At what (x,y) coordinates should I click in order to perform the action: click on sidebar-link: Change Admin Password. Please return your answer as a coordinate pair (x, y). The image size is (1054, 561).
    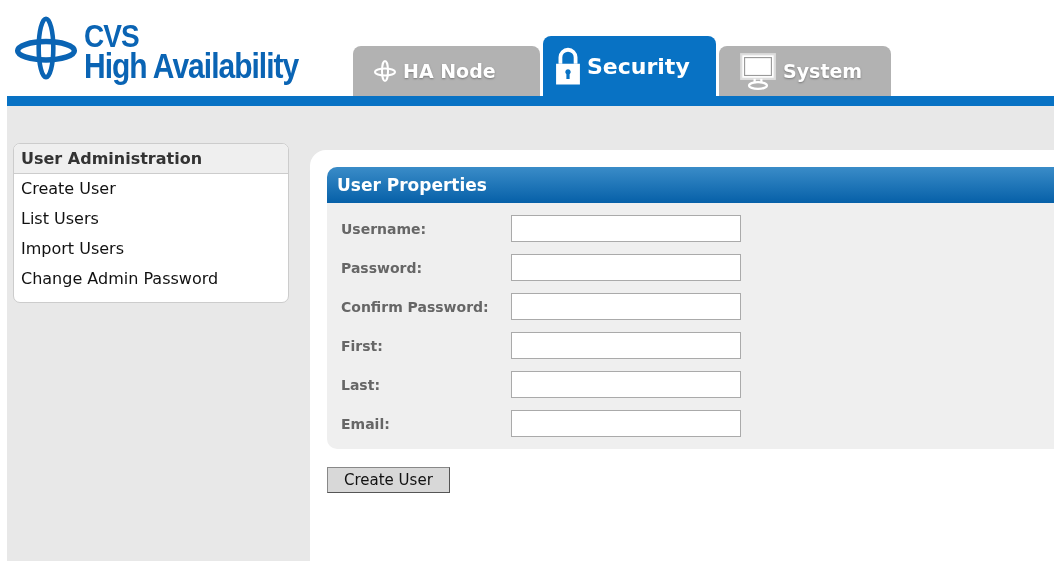
    Looking at the image, I should click on (151, 279).